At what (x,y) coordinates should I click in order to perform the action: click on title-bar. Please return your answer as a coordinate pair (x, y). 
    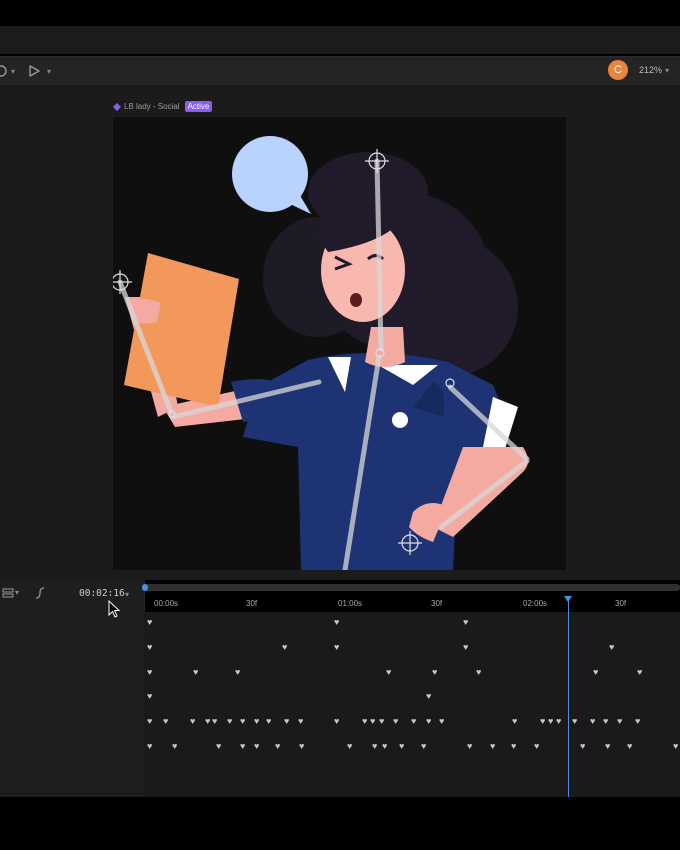
    Looking at the image, I should click on (340, 40).